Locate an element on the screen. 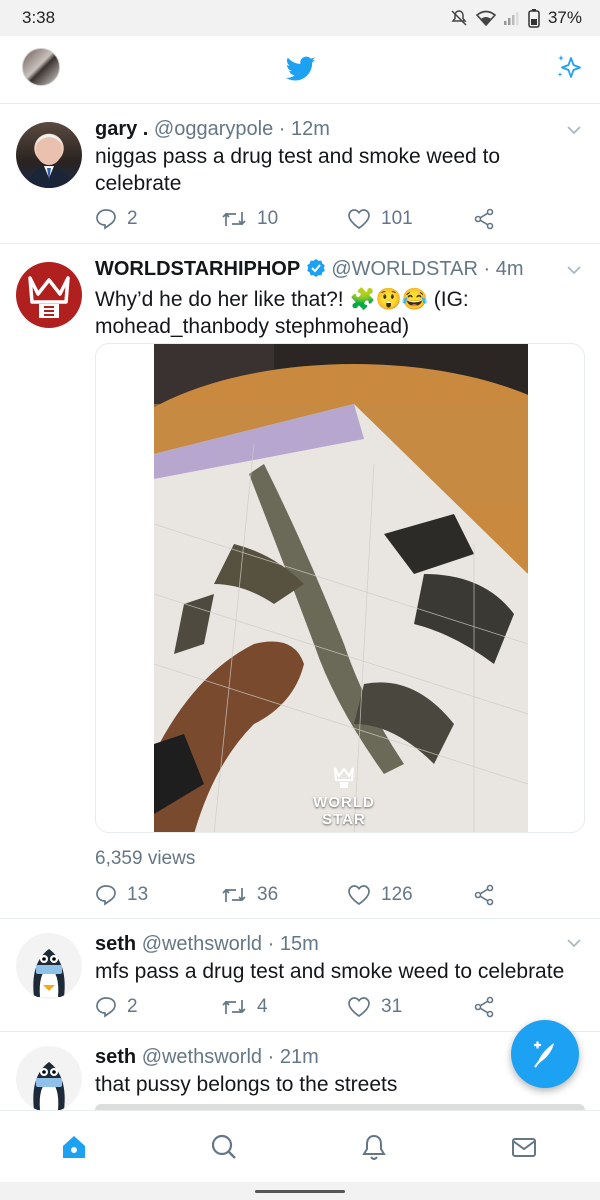  nav-search is located at coordinates (224, 1147).